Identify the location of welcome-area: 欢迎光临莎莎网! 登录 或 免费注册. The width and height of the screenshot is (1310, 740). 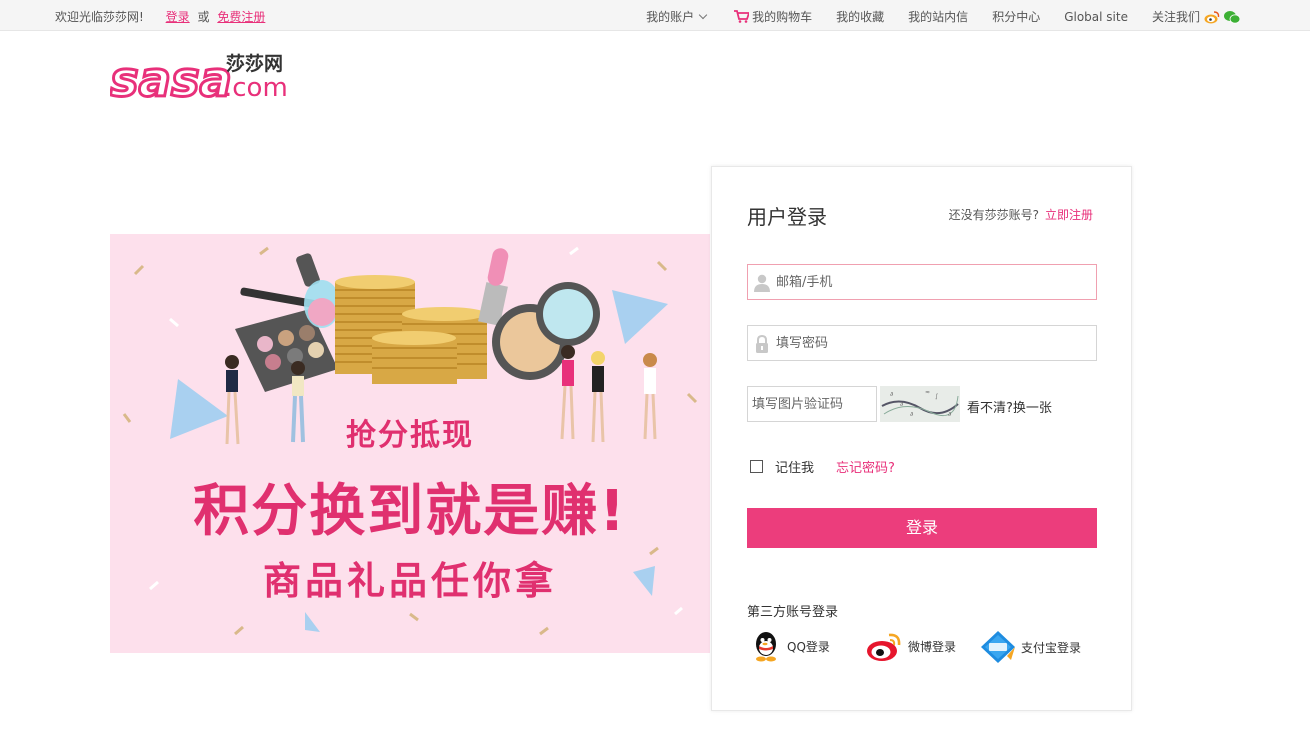
(160, 16).